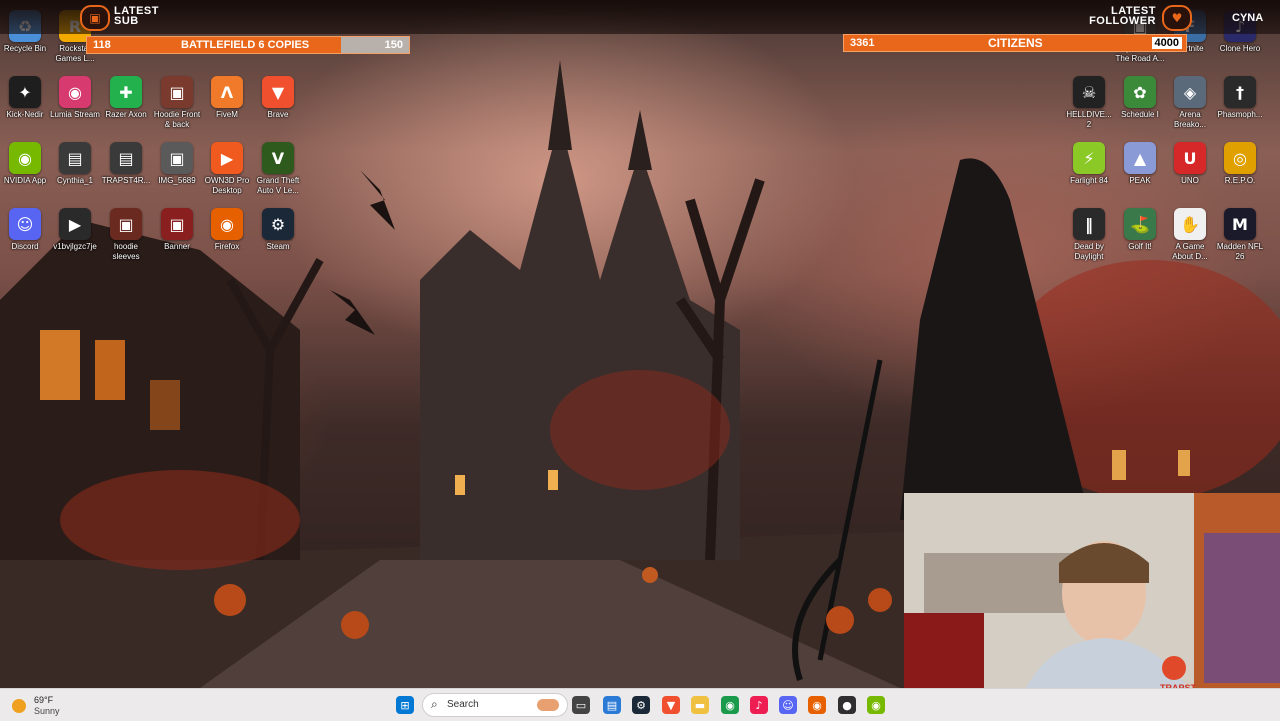  I want to click on desktop-icon: ◉ Firefox, so click(227, 230).